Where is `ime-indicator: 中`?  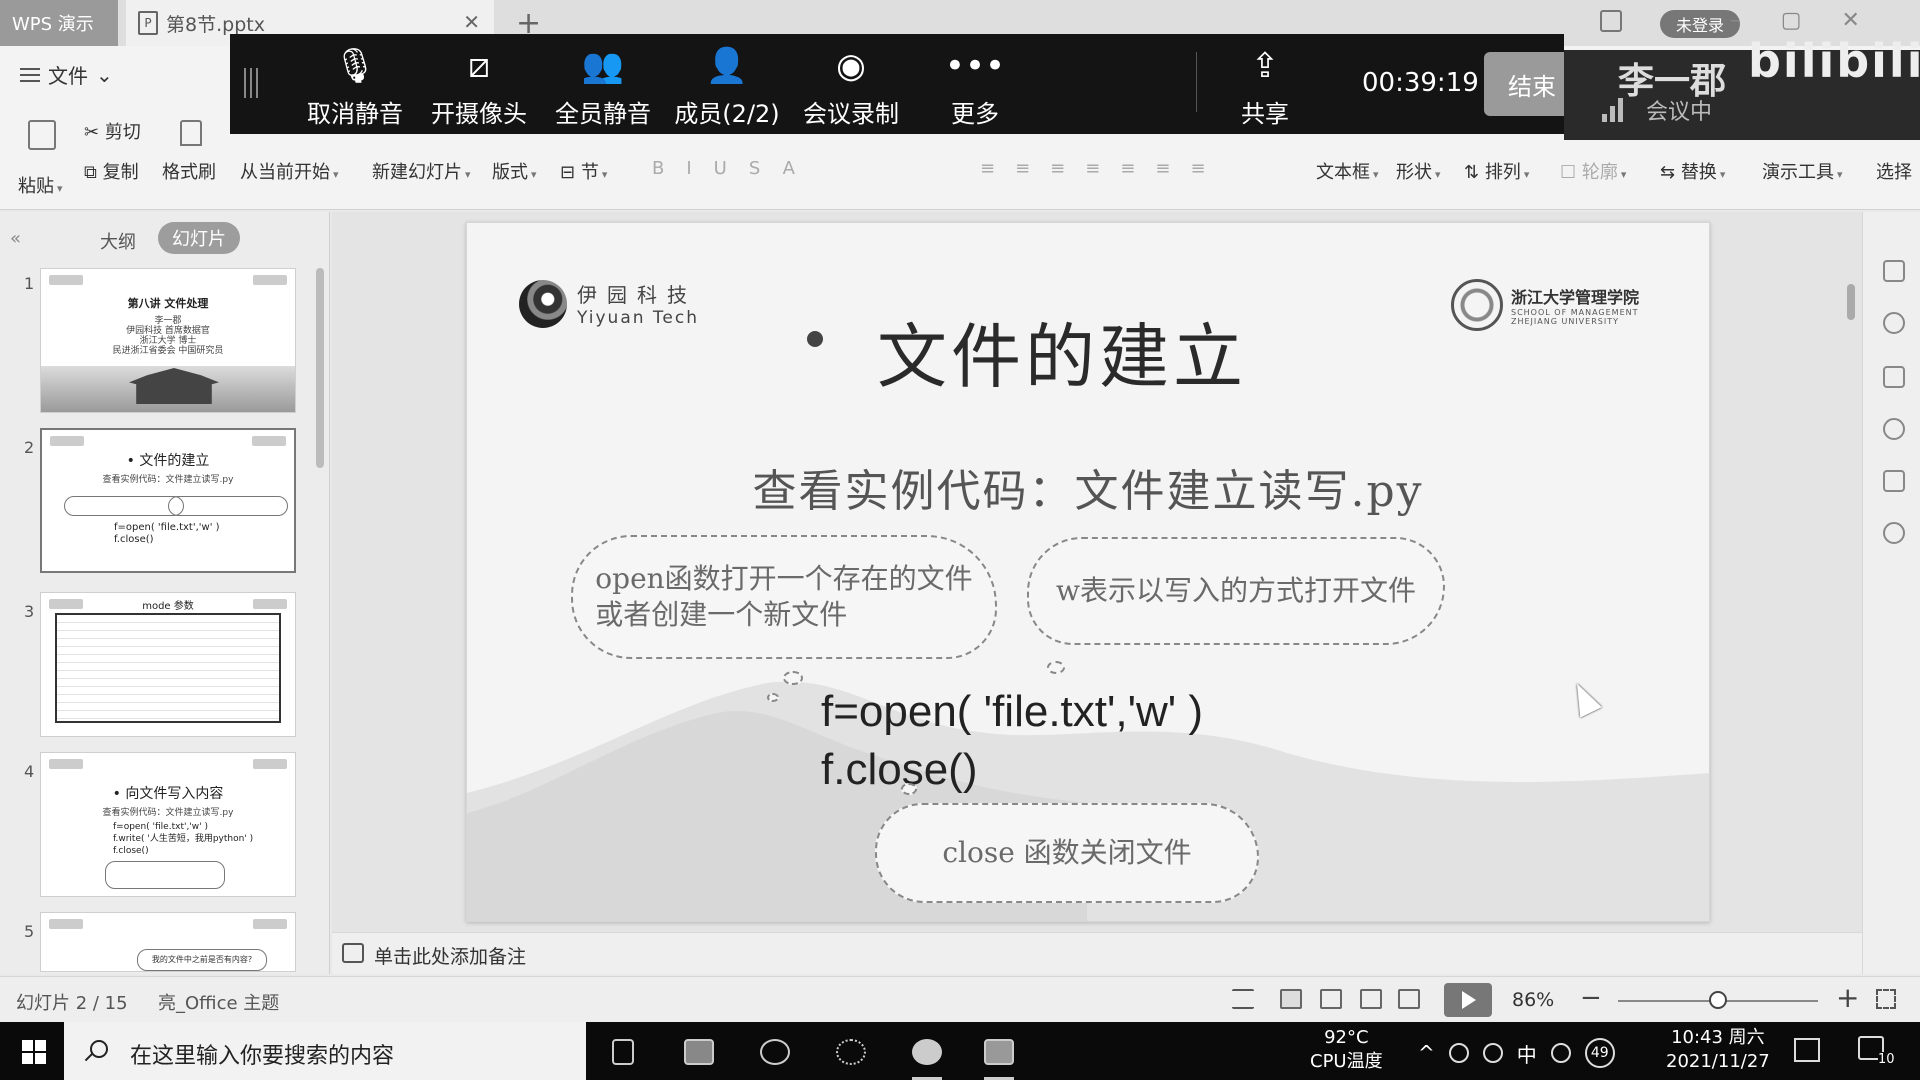 ime-indicator: 中 is located at coordinates (1527, 1053).